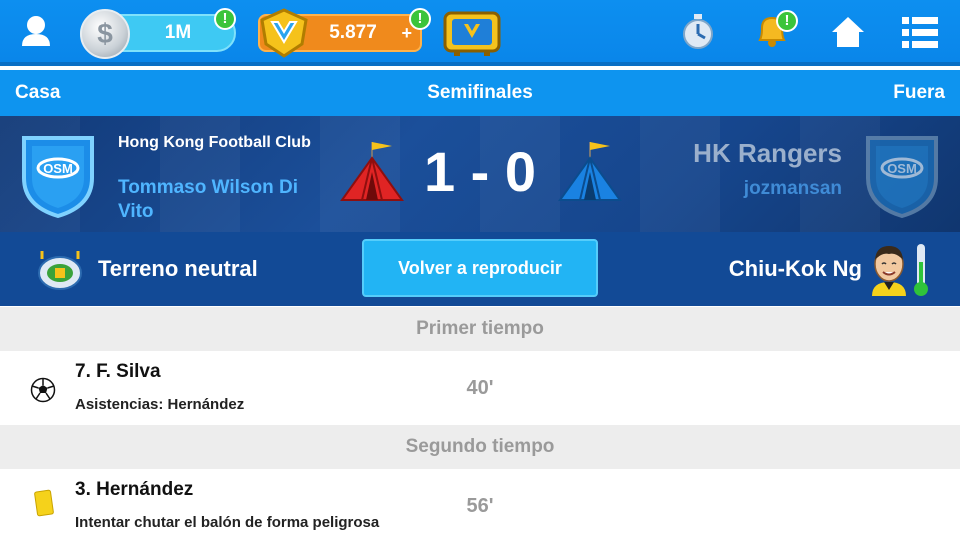 The image size is (960, 540). What do you see at coordinates (36, 32) in the screenshot?
I see `user-profile-icon` at bounding box center [36, 32].